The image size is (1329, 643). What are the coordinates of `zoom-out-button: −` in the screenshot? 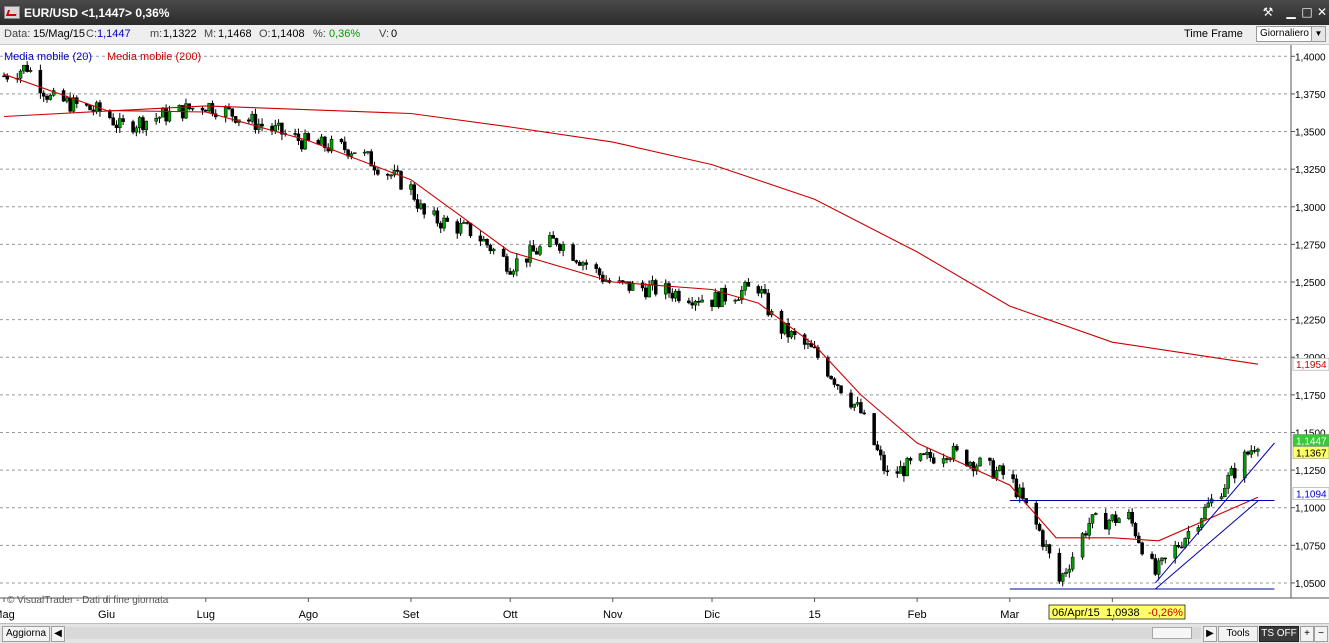 It's located at (1321, 634).